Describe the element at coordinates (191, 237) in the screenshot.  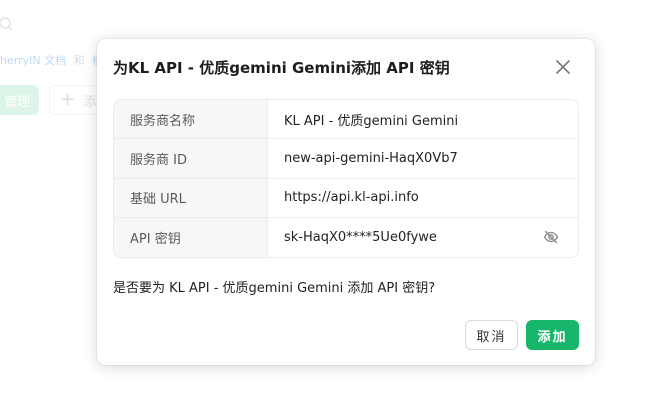
I see `info-label: API 密钥` at that location.